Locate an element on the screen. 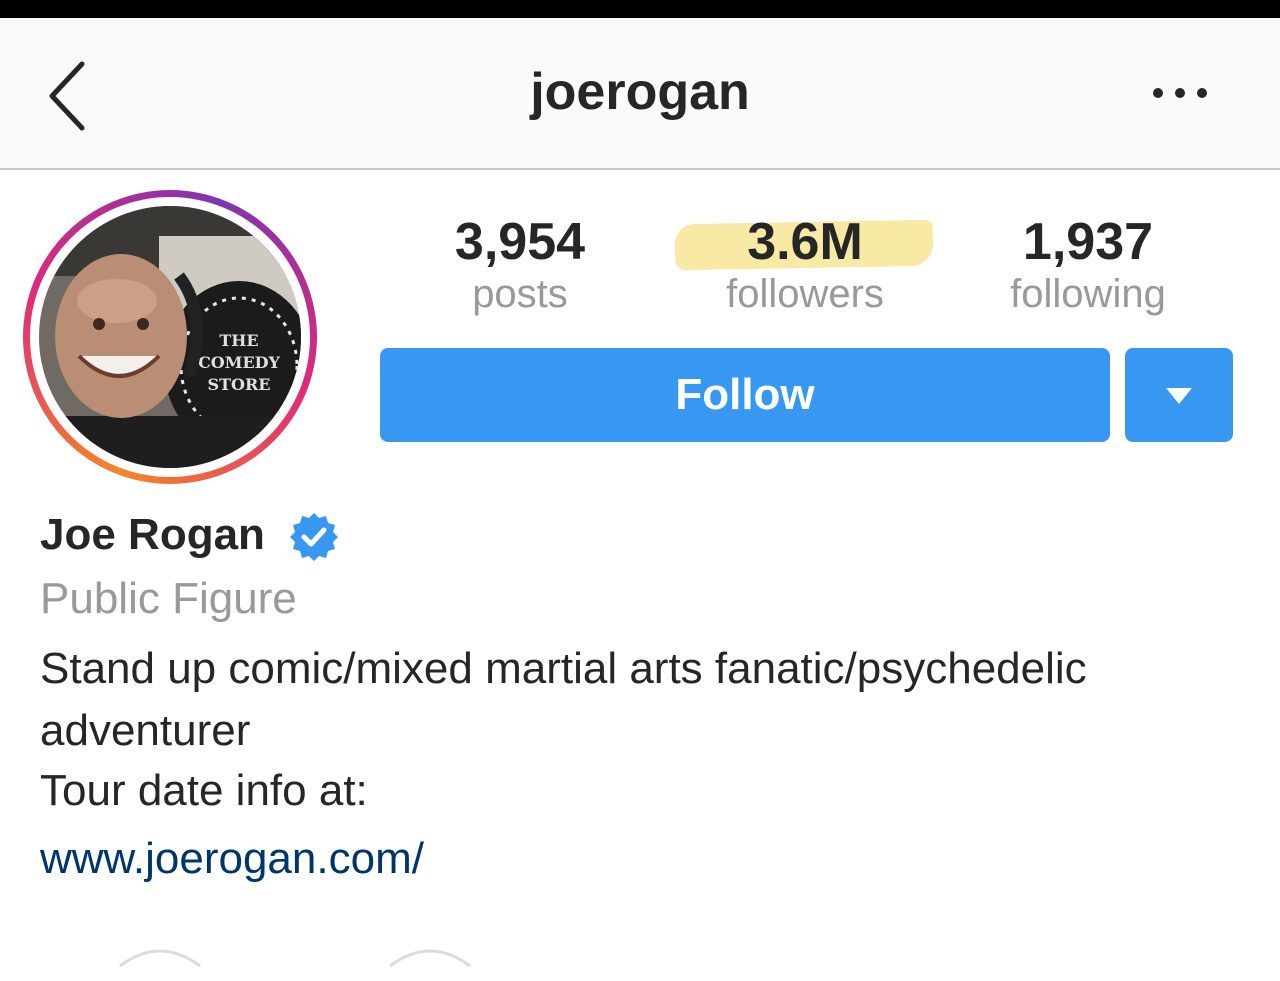  story-ring: THE COMEDY STORE is located at coordinates (170, 337).